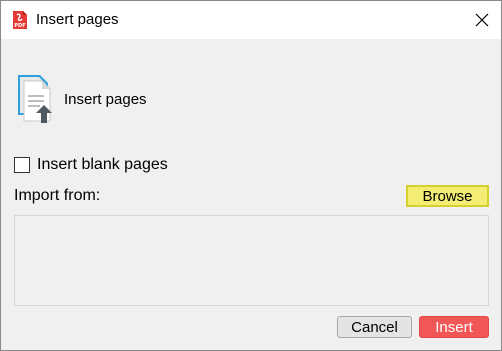 The width and height of the screenshot is (502, 351). I want to click on browse-button: Browse, so click(447, 196).